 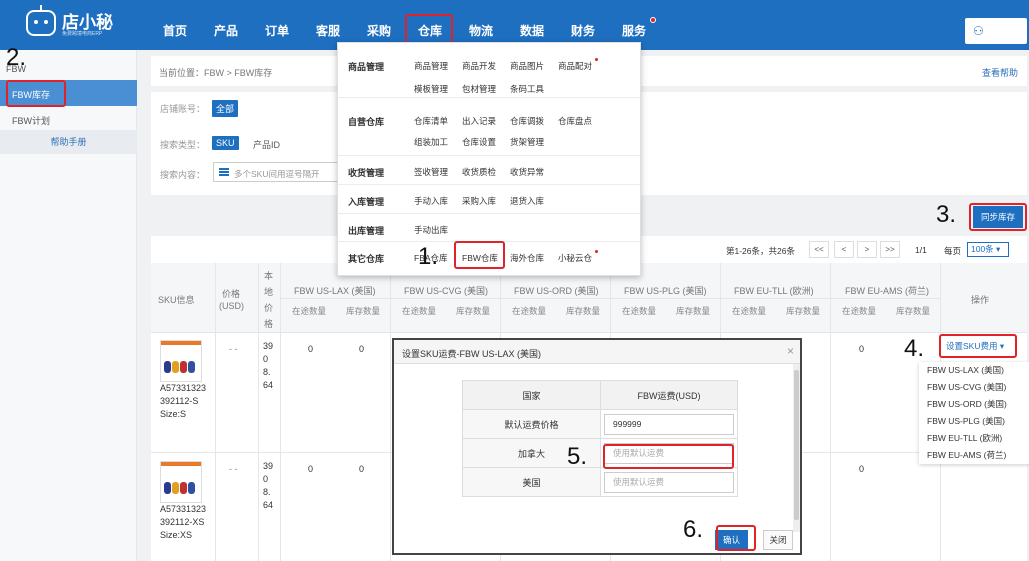 I want to click on dd-link: 出入记录, so click(x=479, y=121).